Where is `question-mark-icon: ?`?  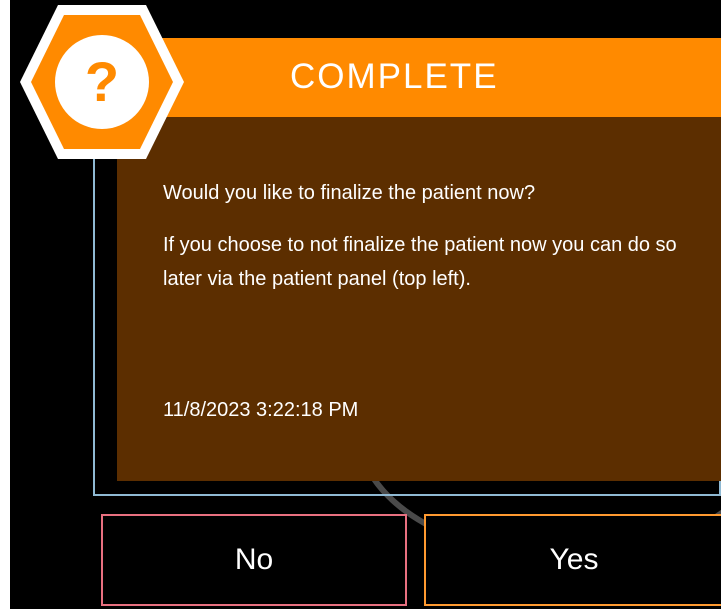 question-mark-icon: ? is located at coordinates (102, 82).